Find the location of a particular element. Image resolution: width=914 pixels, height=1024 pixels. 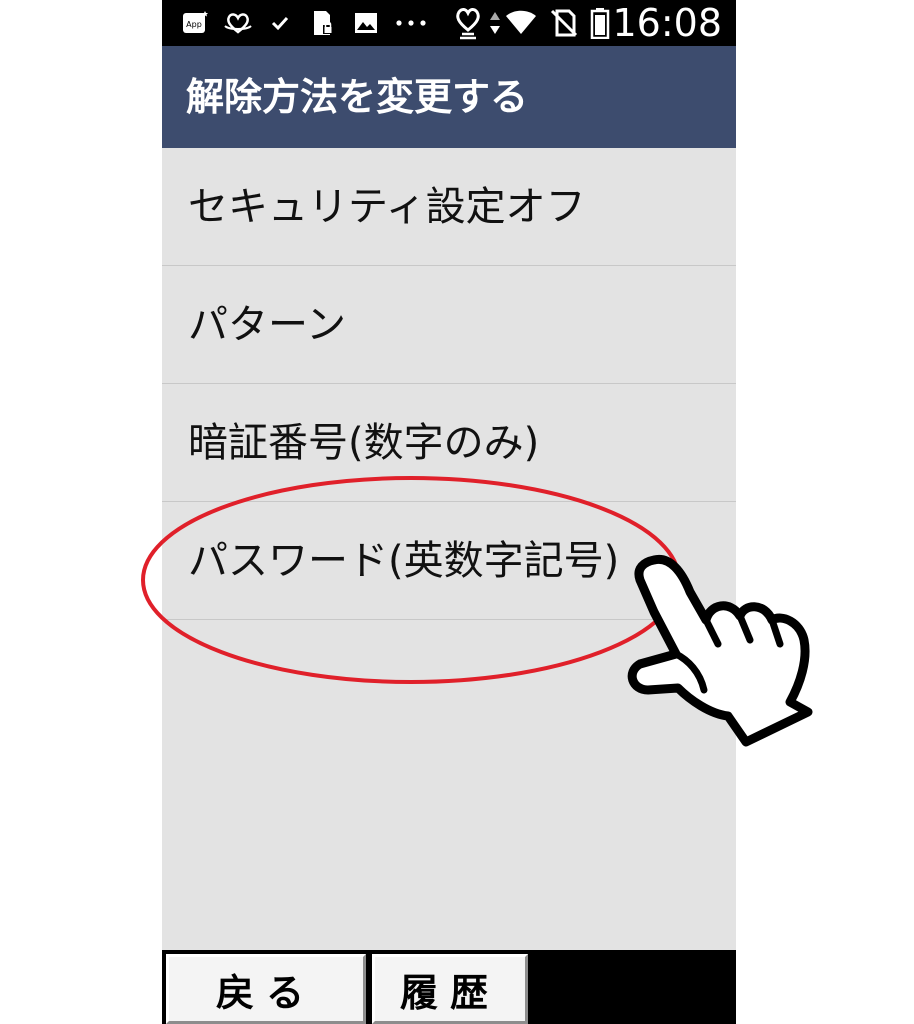

more-dots-icon is located at coordinates (411, 23).